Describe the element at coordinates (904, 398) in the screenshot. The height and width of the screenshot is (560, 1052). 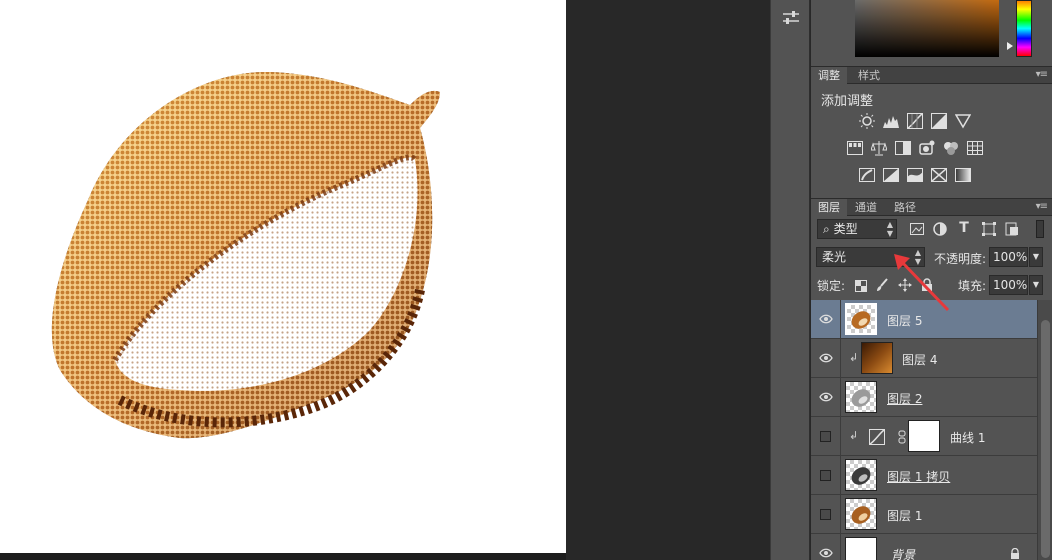
I see `layer-name: 图层 2` at that location.